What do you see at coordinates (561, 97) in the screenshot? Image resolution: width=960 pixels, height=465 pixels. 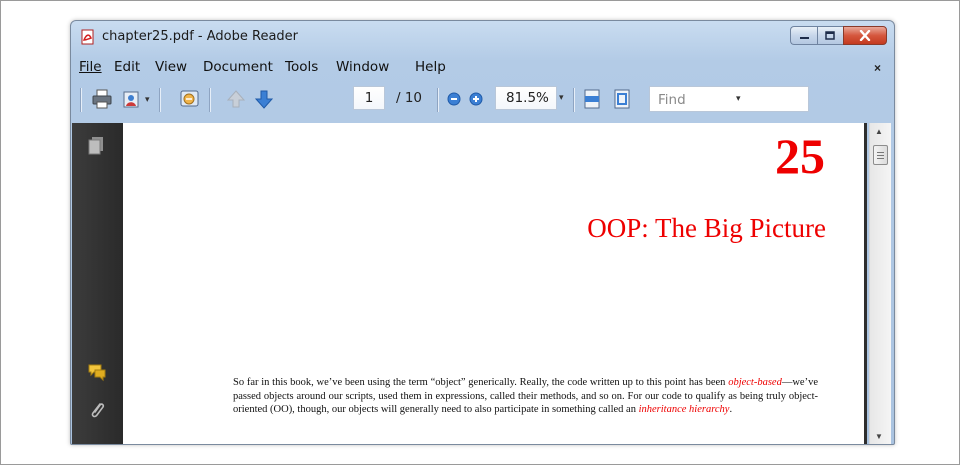 I see `zoom-dropdown-icon: ▾` at bounding box center [561, 97].